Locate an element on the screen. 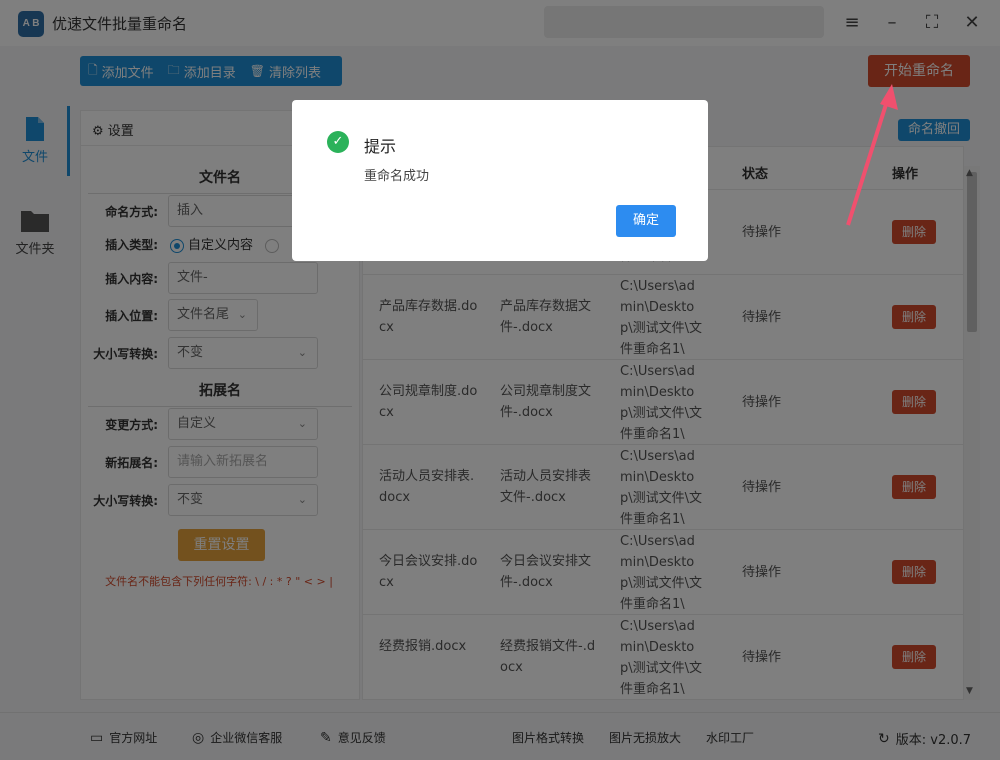 The height and width of the screenshot is (760, 1000). dialog-ok-button: 确定 is located at coordinates (646, 221).